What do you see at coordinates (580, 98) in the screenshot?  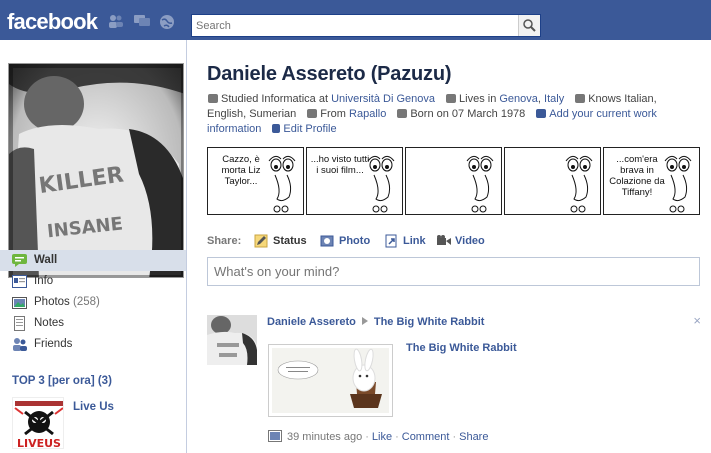 I see `languages-icon` at bounding box center [580, 98].